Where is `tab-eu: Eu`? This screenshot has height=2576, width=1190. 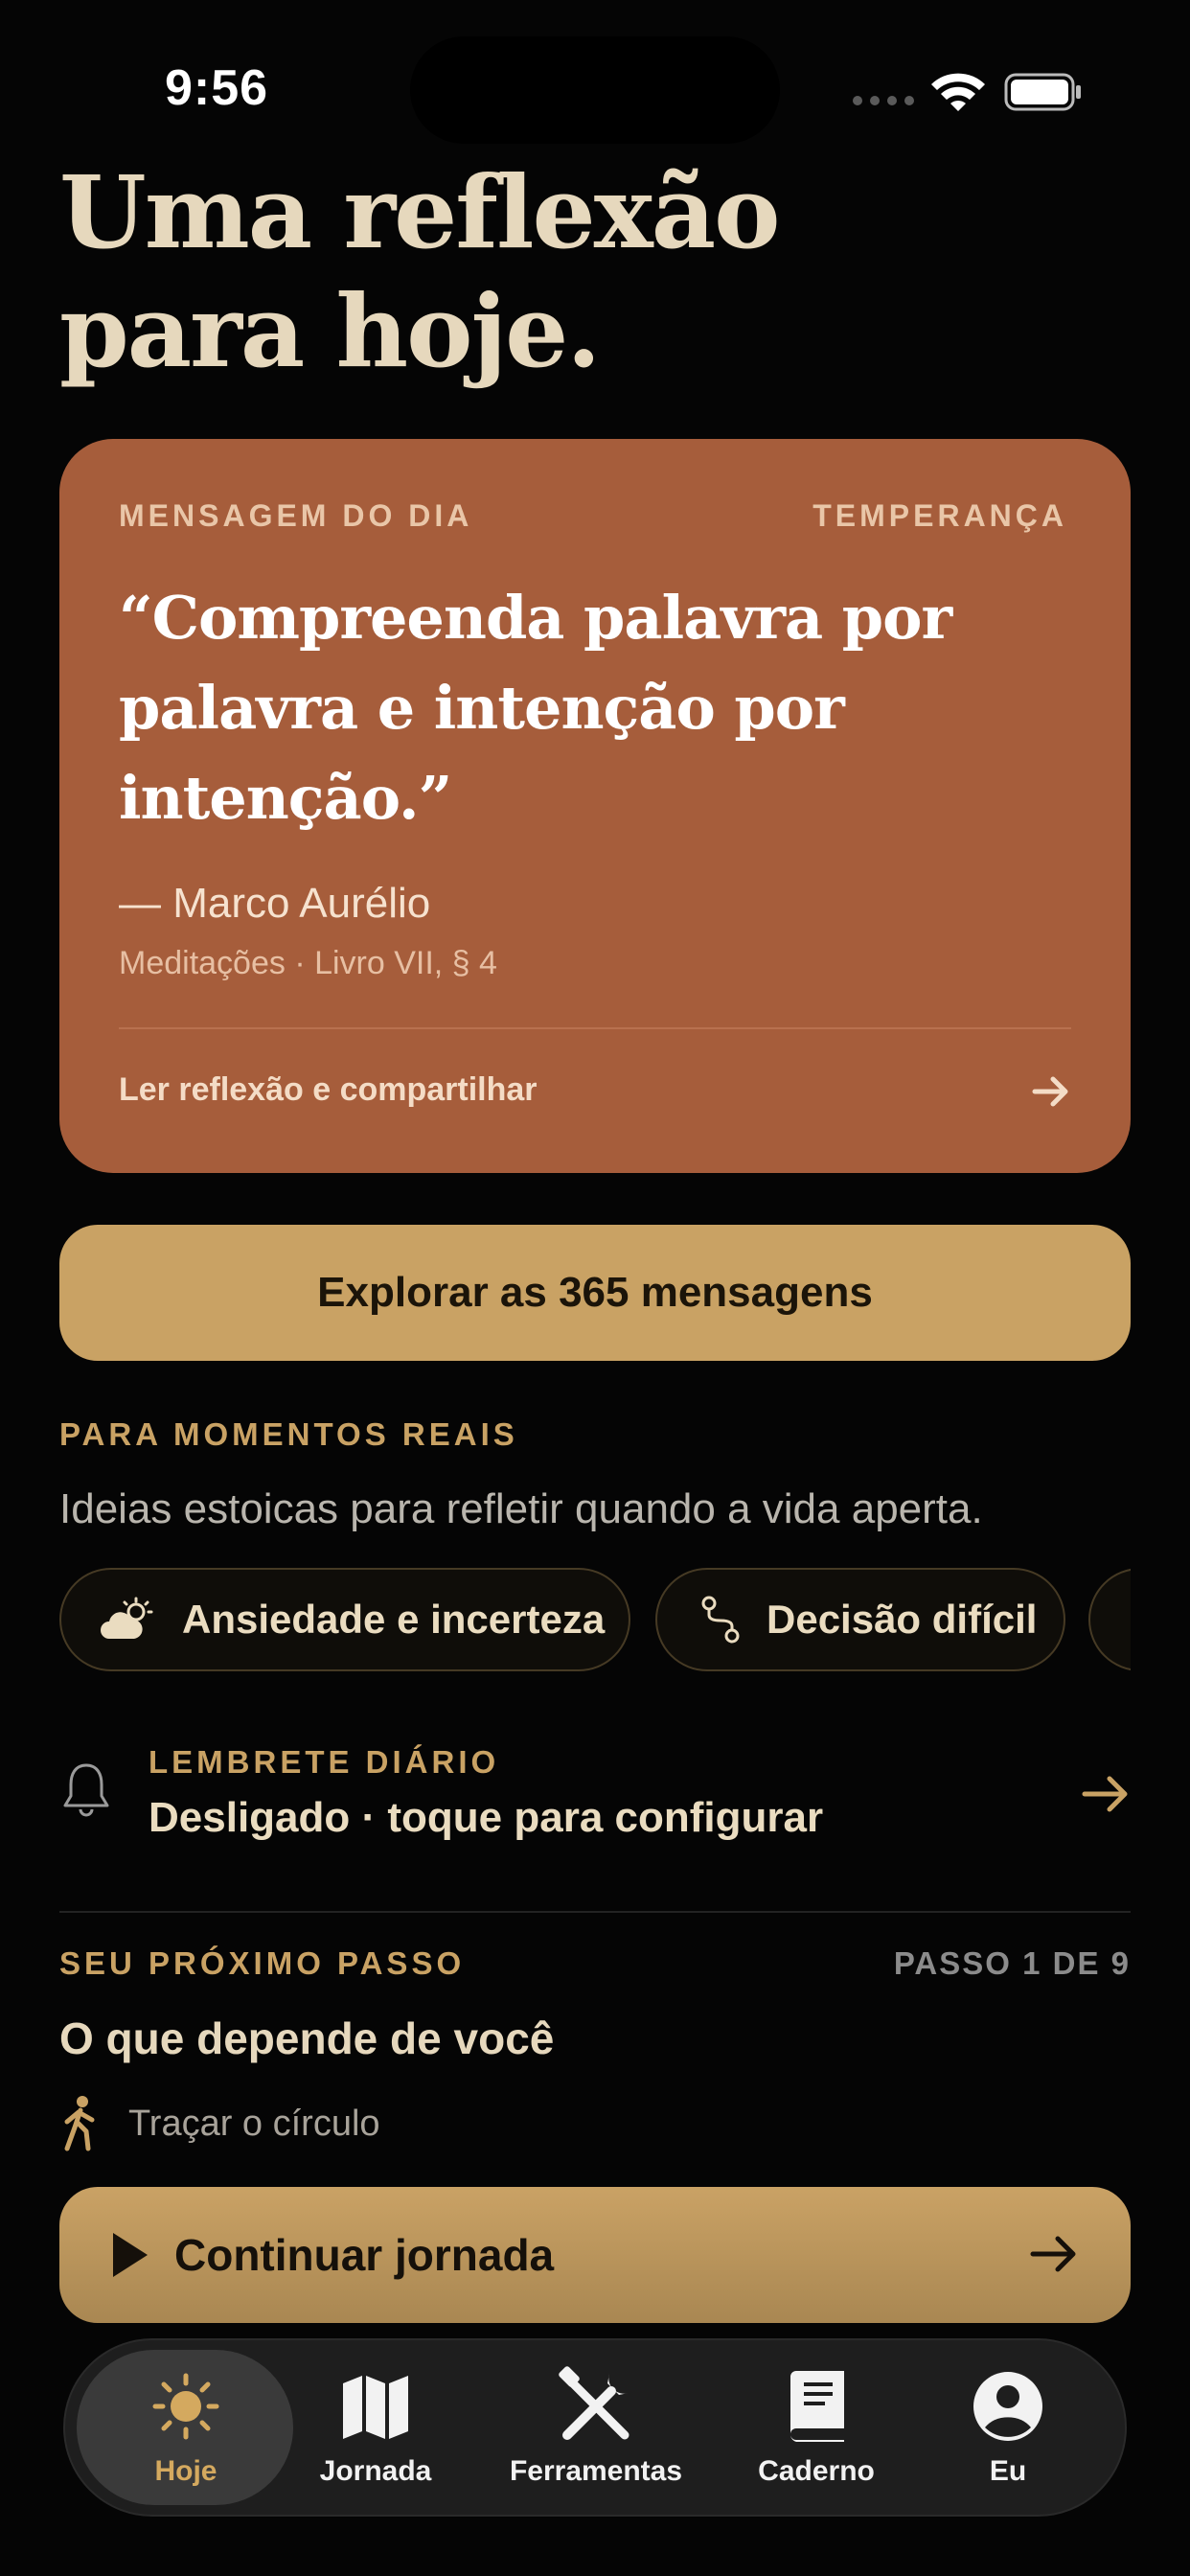
tab-eu: Eu is located at coordinates (1008, 2427).